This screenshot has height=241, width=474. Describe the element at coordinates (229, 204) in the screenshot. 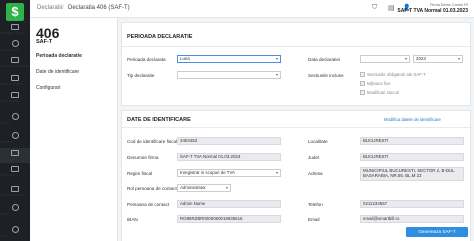

I see `persoana-contact-field: Admin Nume` at that location.